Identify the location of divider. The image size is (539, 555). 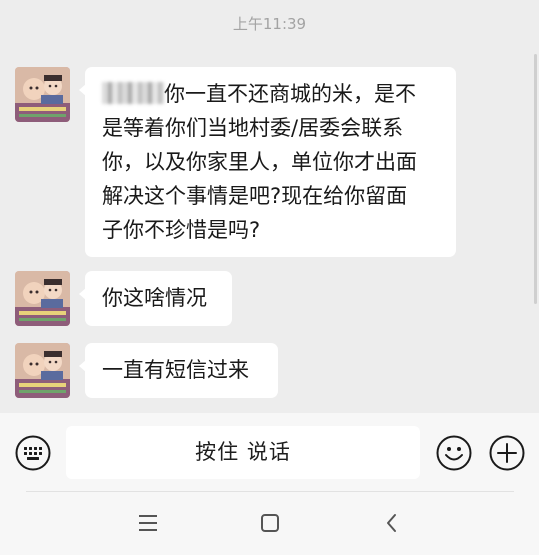
(270, 491).